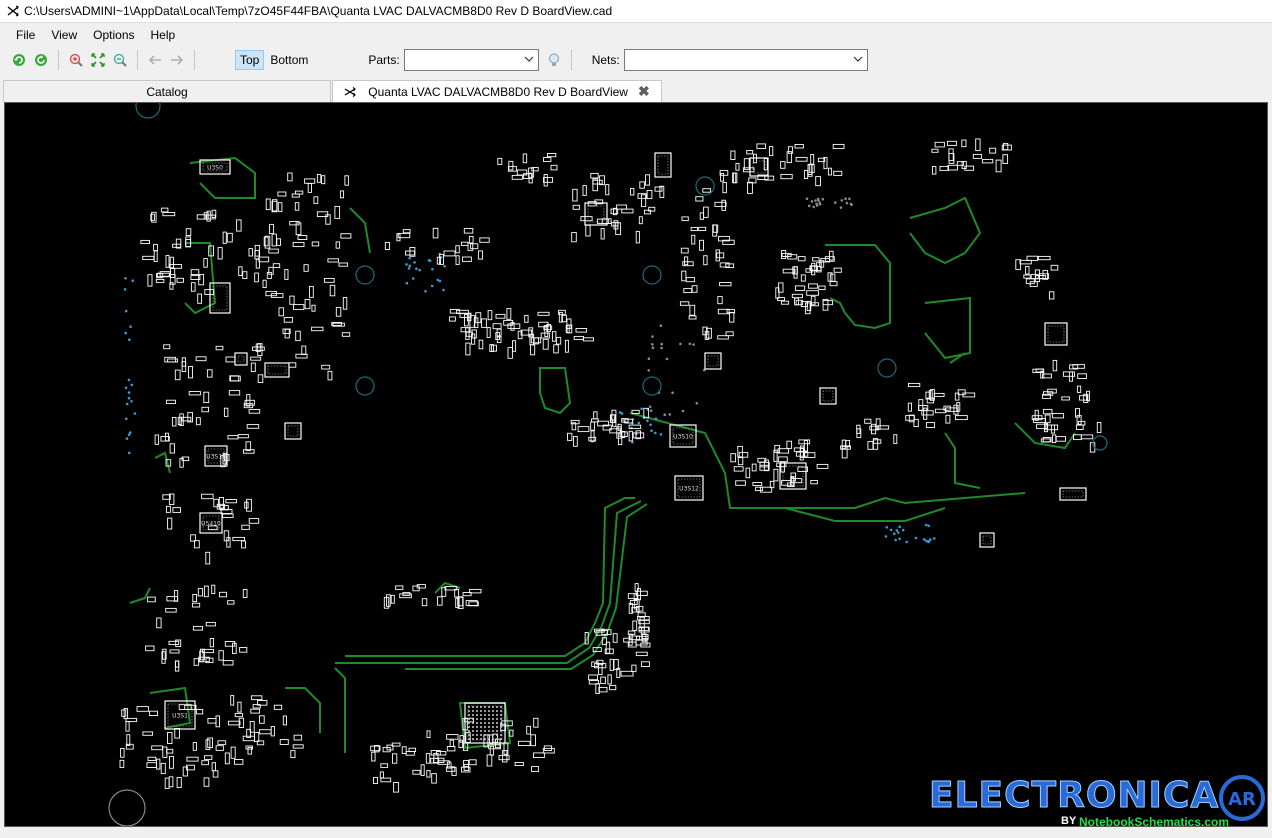 This screenshot has width=1272, height=838. What do you see at coordinates (215, 168) in the screenshot?
I see `chip-label: U3S0` at bounding box center [215, 168].